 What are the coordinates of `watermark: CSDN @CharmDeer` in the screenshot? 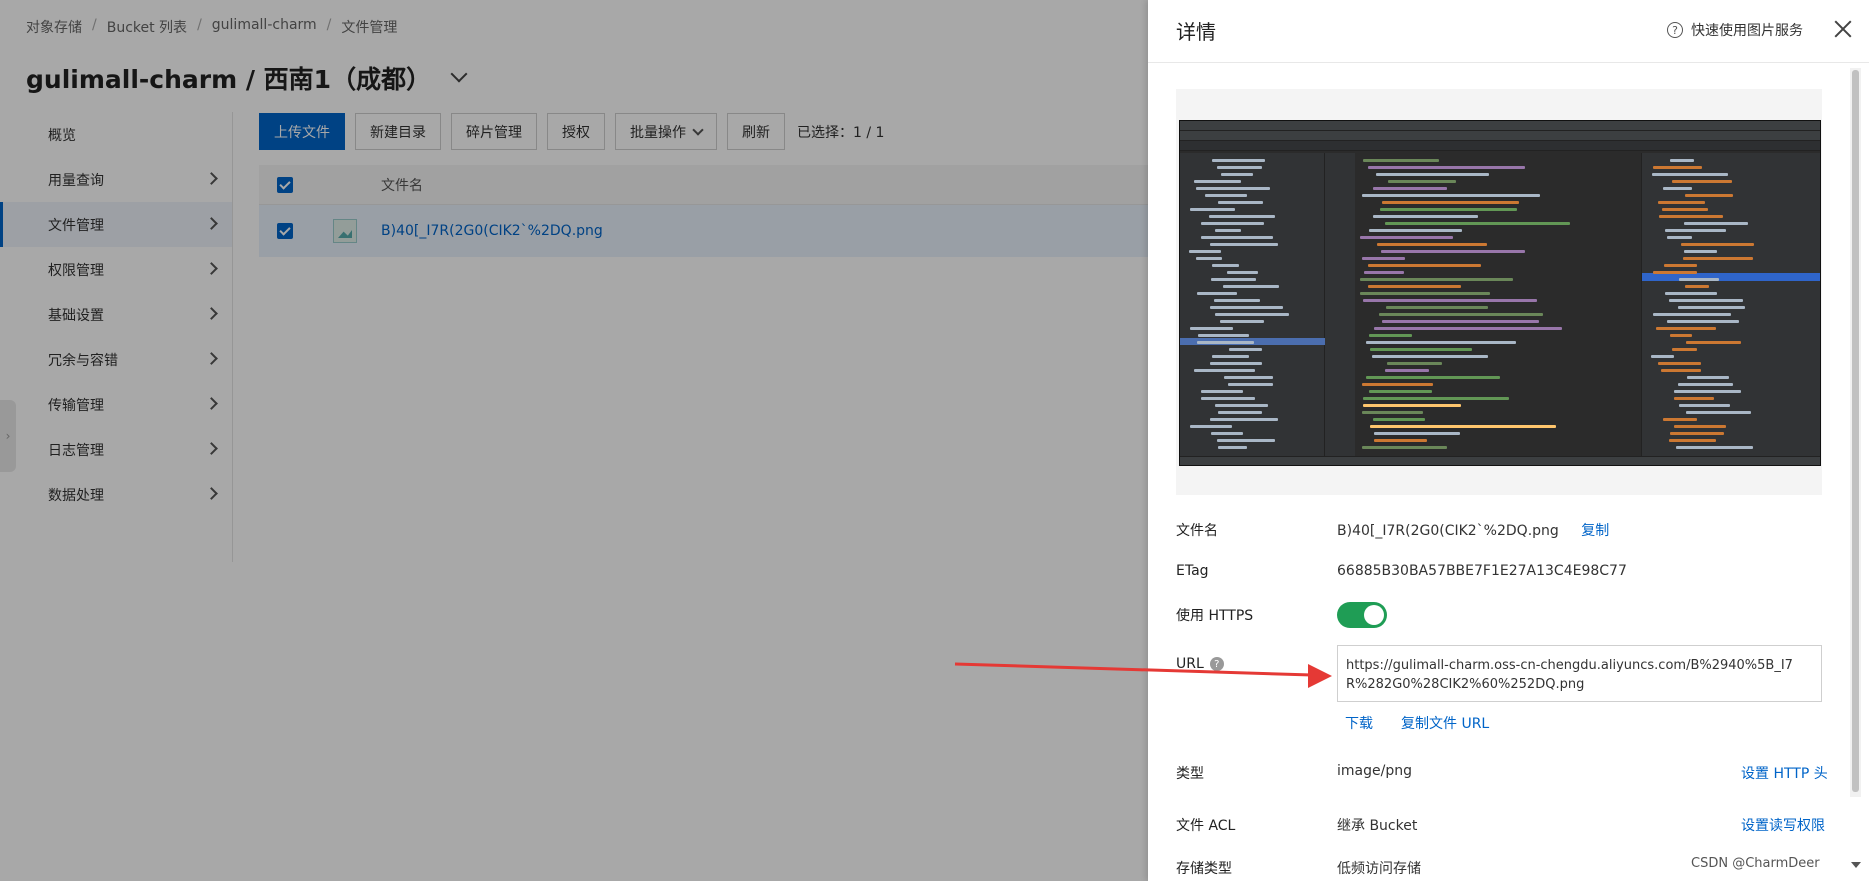 It's located at (1755, 863).